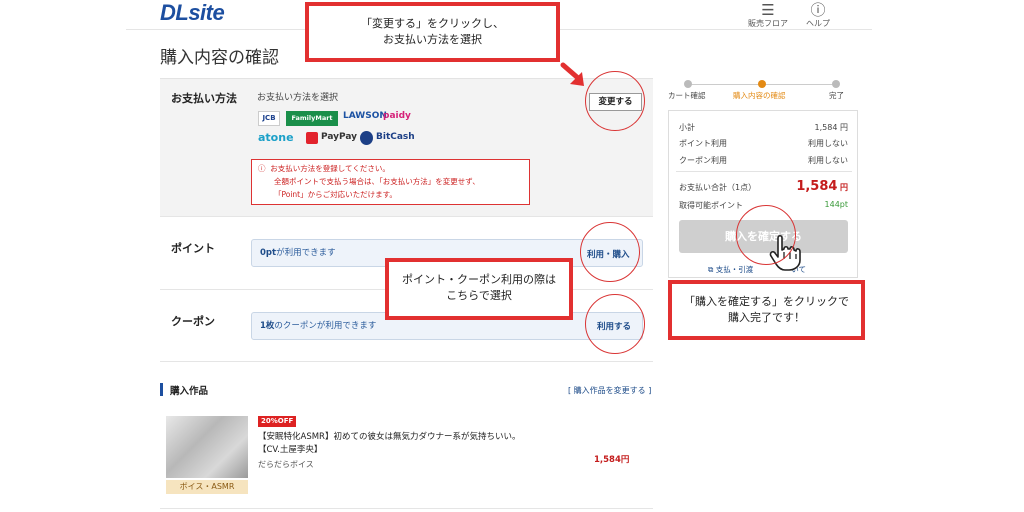 This screenshot has width=1024, height=512. I want to click on step-dot-cart, so click(688, 84).